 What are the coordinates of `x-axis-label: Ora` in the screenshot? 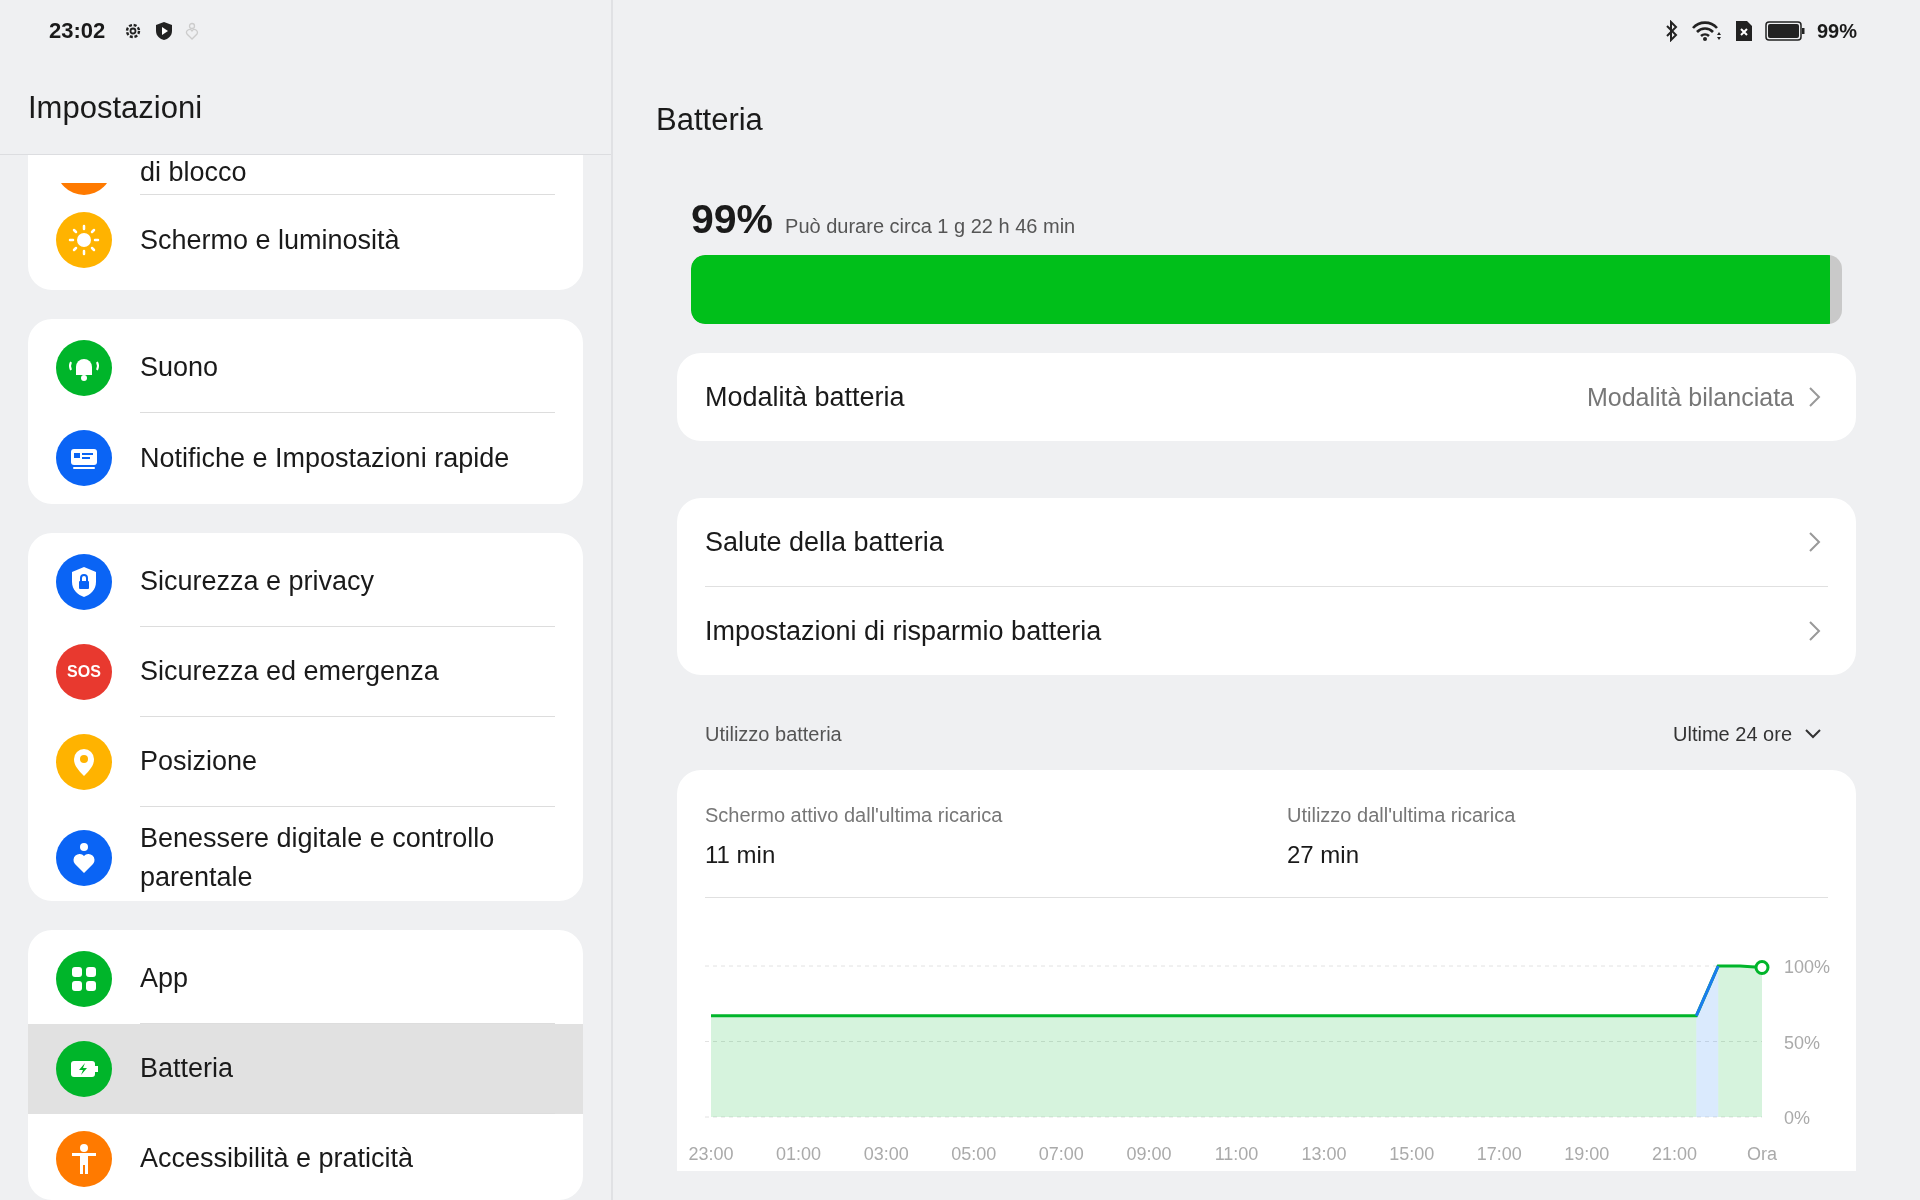 It's located at (1762, 1154).